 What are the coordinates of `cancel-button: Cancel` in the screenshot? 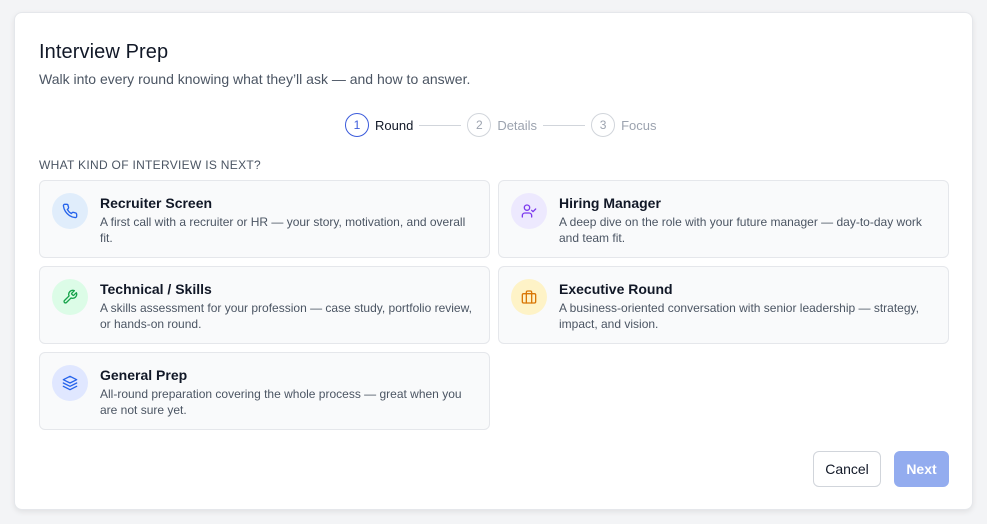 It's located at (847, 469).